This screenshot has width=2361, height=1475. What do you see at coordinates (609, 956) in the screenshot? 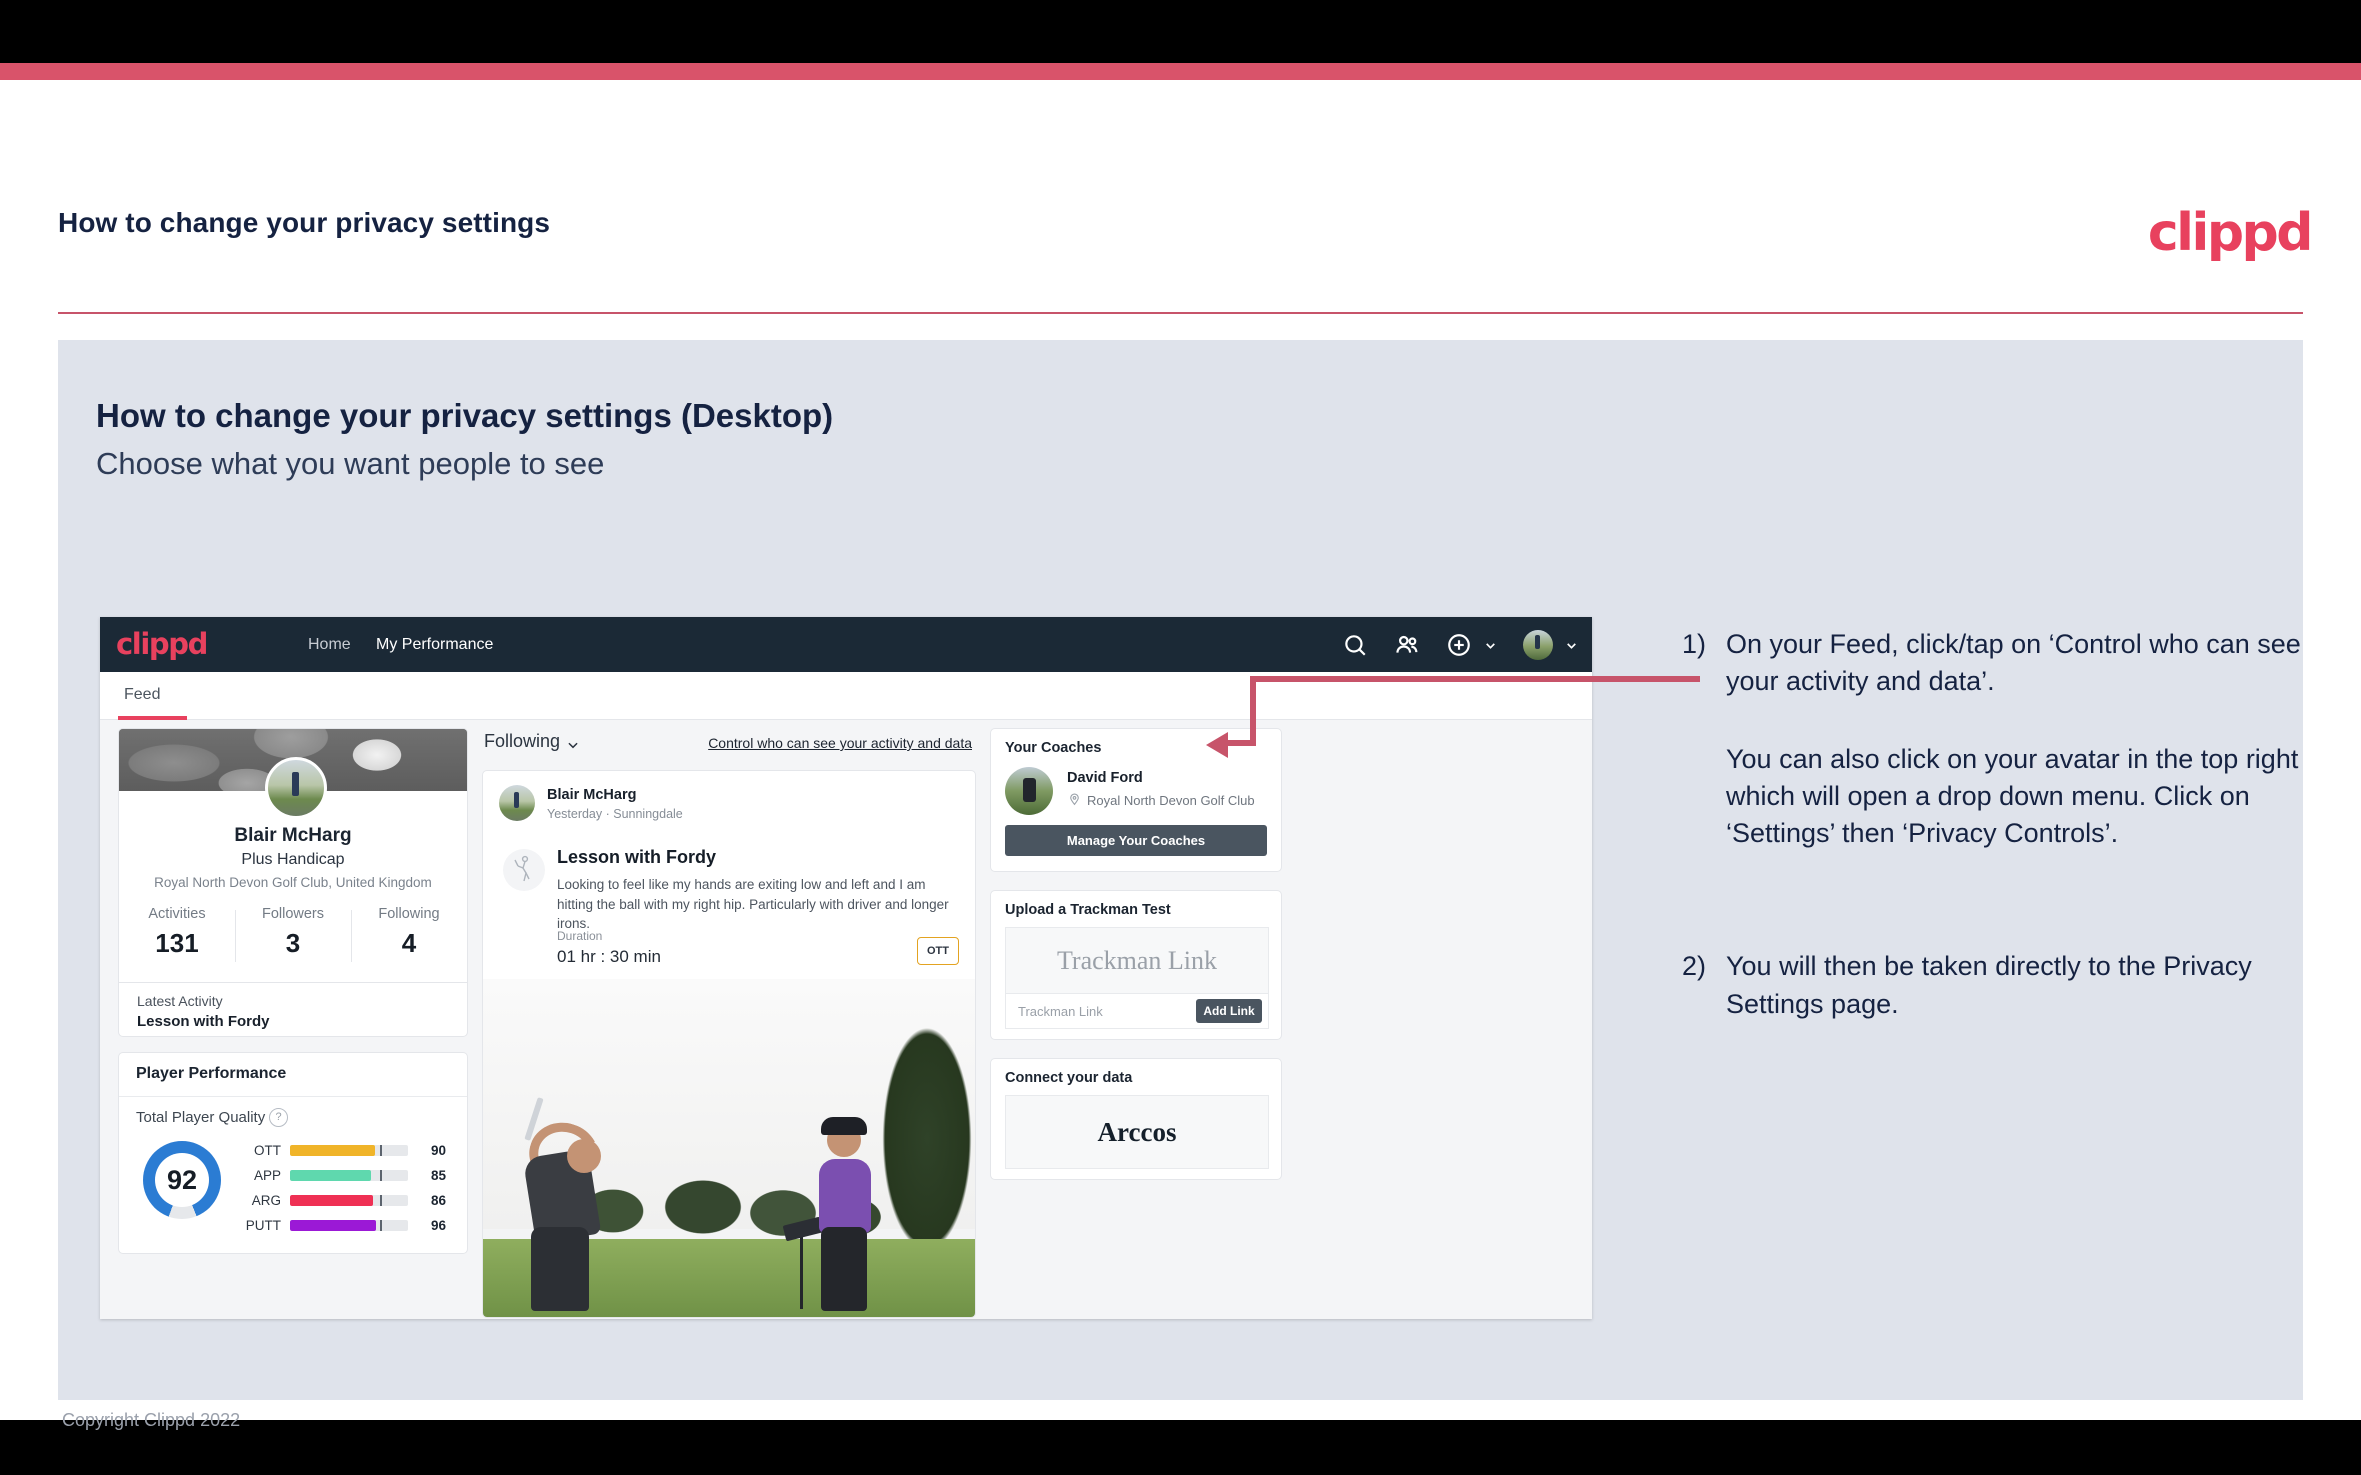
I see `post-duration-value: 01 hr : 30 min` at bounding box center [609, 956].